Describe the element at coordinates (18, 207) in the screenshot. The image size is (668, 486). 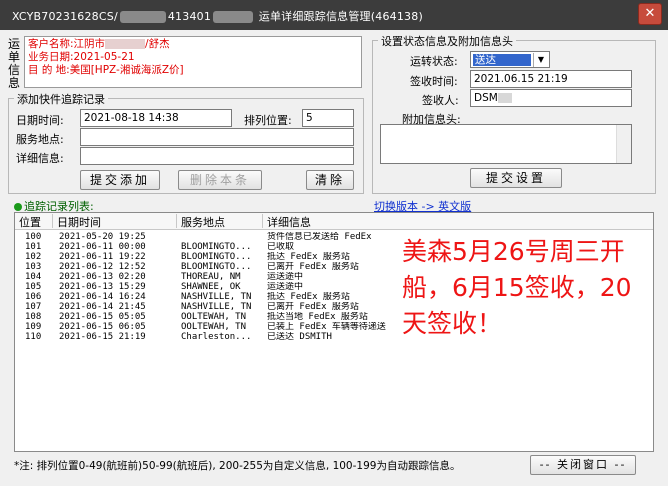
I see `green-dot-icon` at that location.